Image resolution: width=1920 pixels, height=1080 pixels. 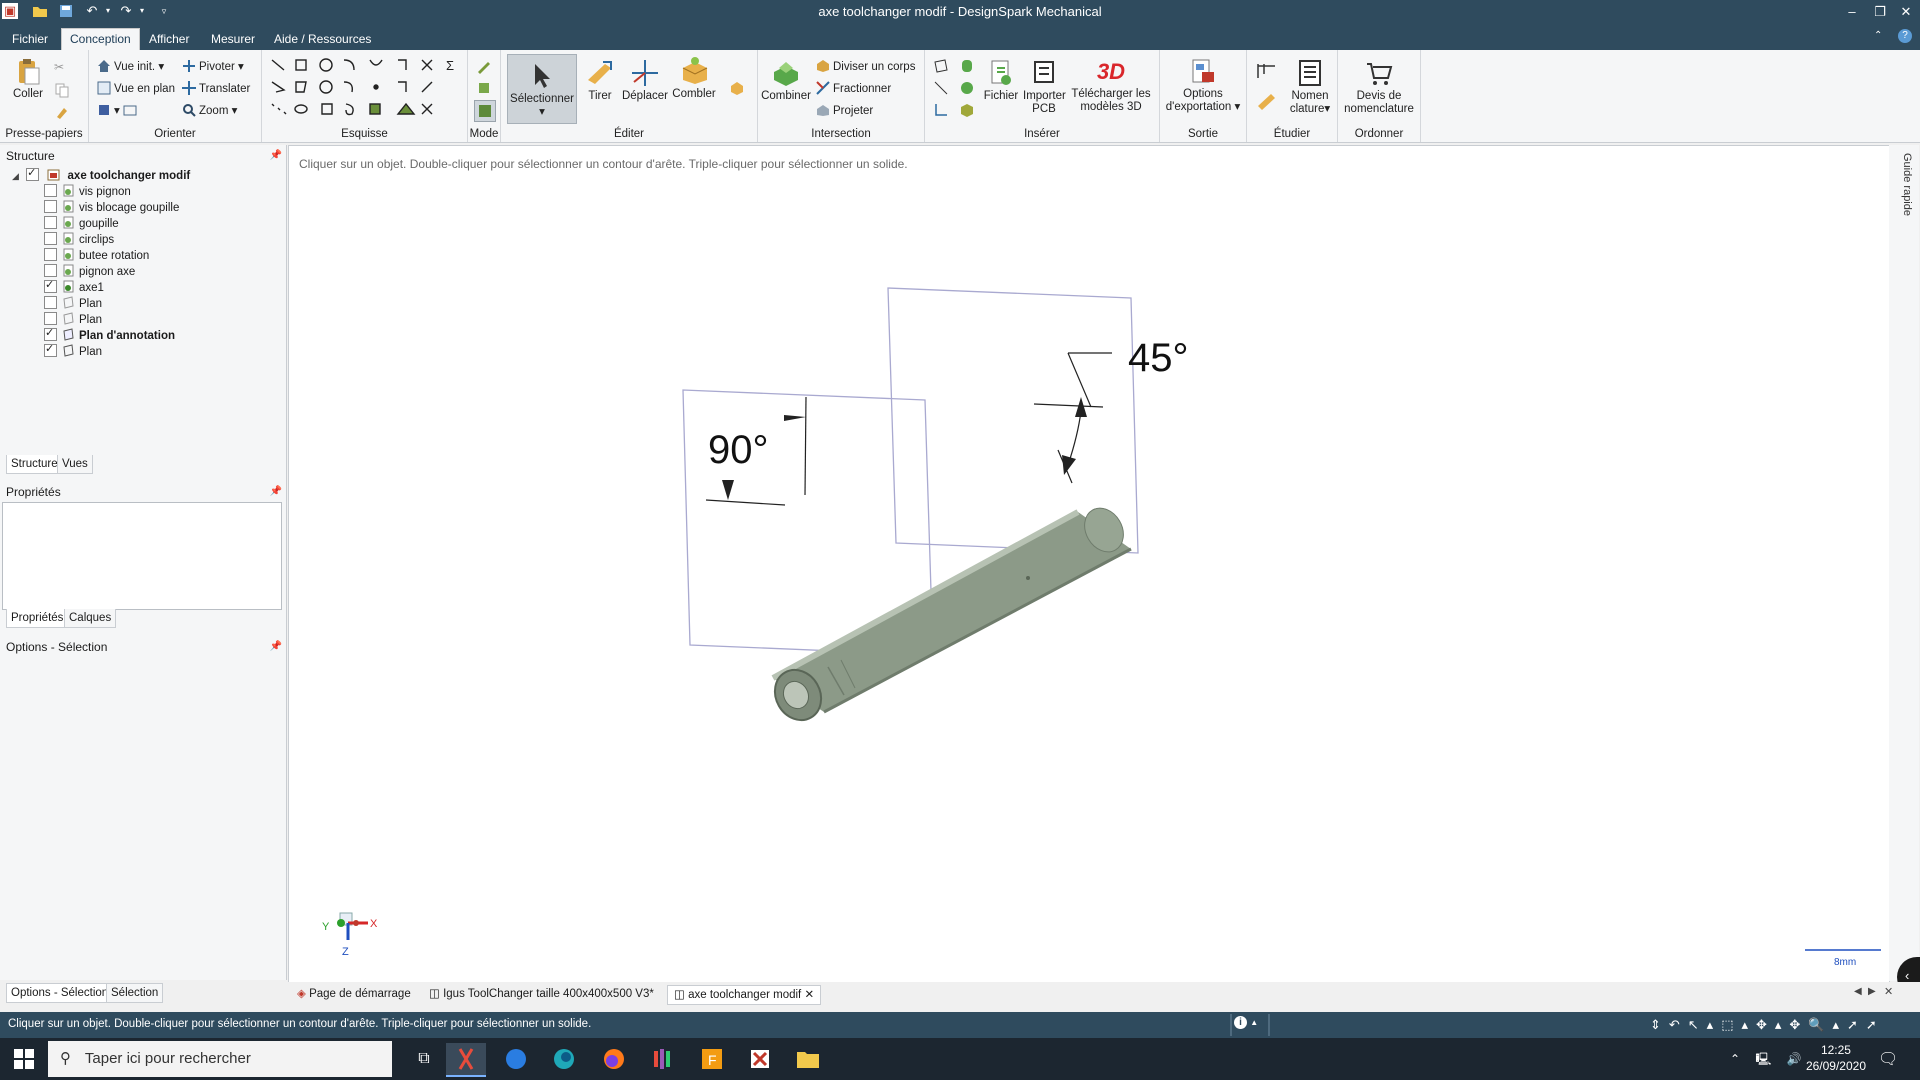 What do you see at coordinates (1906, 12) in the screenshot?
I see `close-button: ✕` at bounding box center [1906, 12].